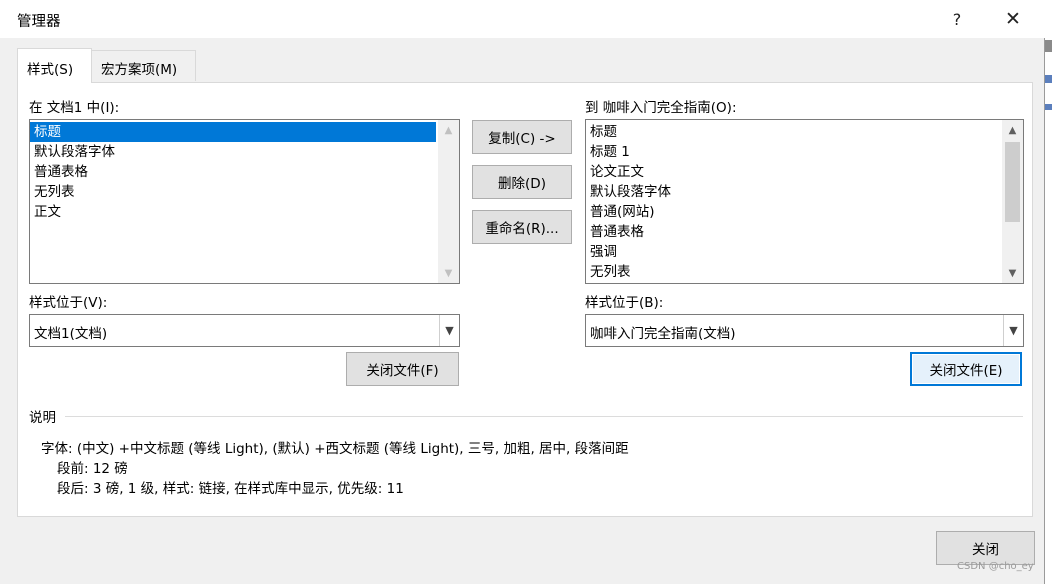  I want to click on right-list-scrollbar: ▲ ▼, so click(1012, 201).